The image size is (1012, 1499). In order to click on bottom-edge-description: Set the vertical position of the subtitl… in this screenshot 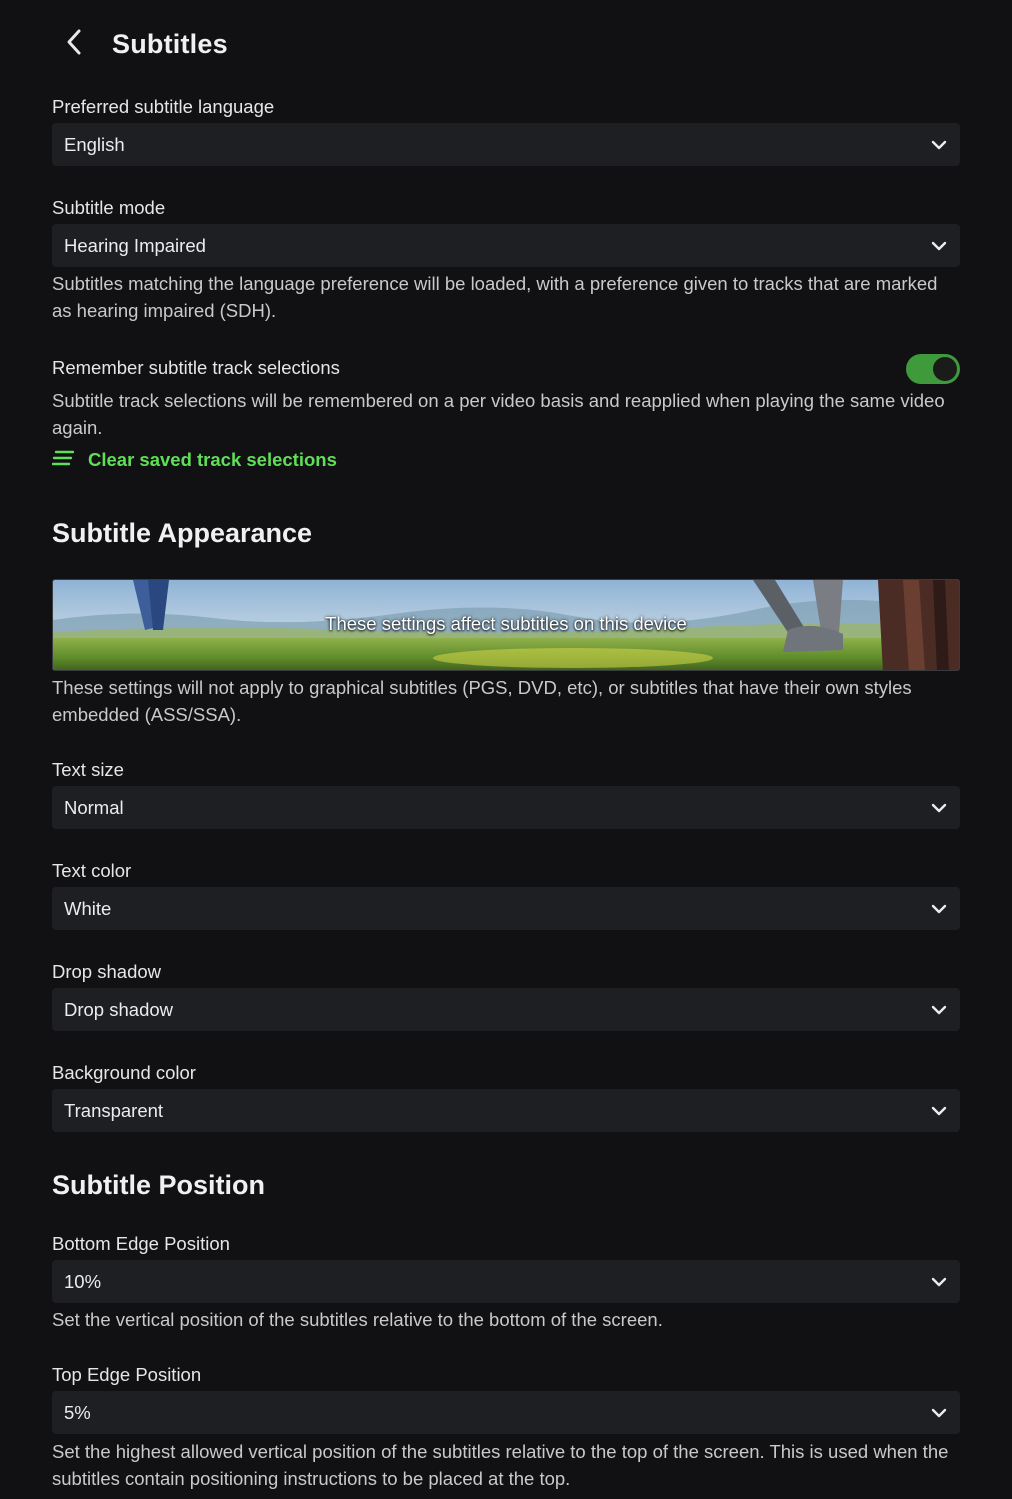, I will do `click(357, 1319)`.